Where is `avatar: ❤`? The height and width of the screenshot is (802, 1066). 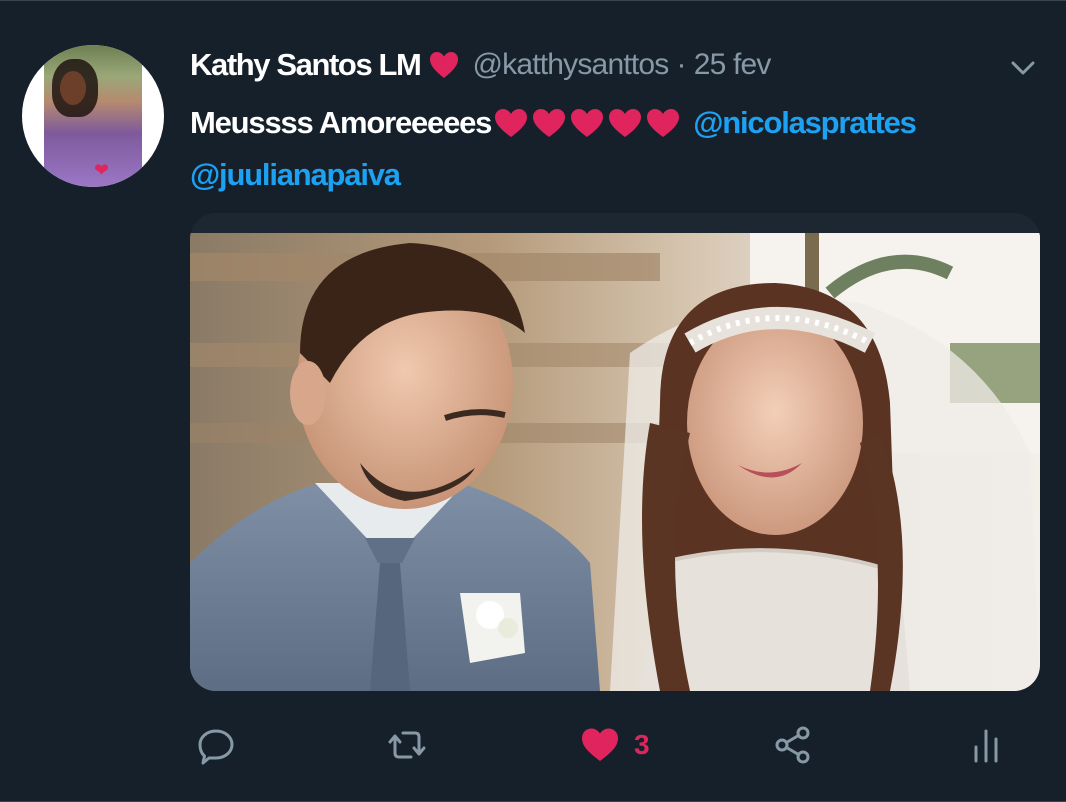 avatar: ❤ is located at coordinates (93, 116).